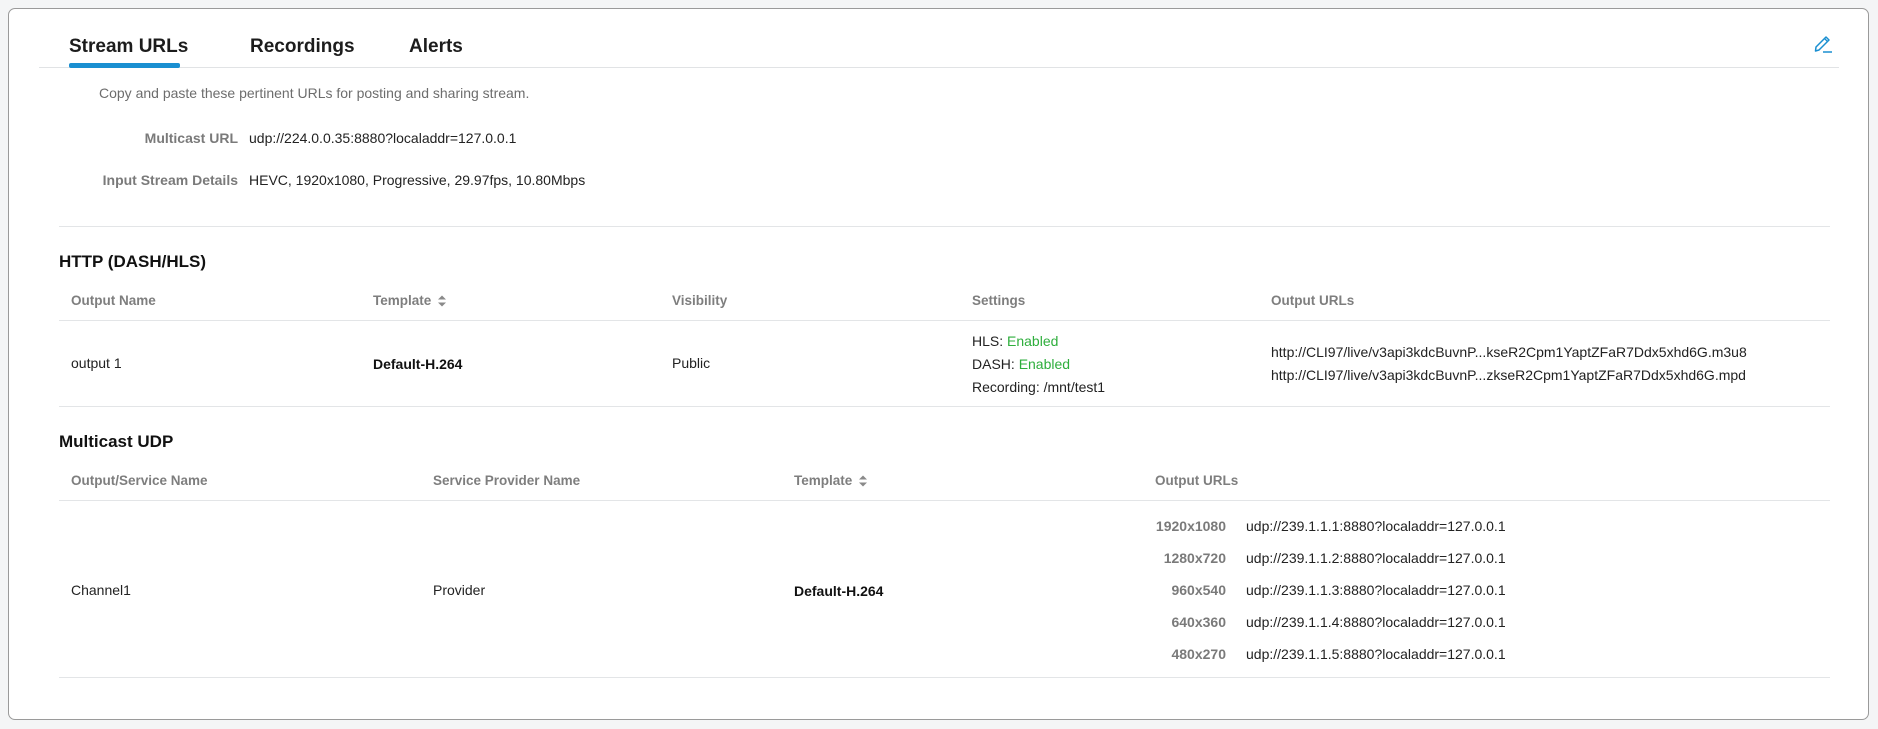 The height and width of the screenshot is (729, 1878). What do you see at coordinates (1376, 622) in the screenshot?
I see `udp-output-url: udp://239.1.1.4:8880?localaddr=127.0.0.1` at bounding box center [1376, 622].